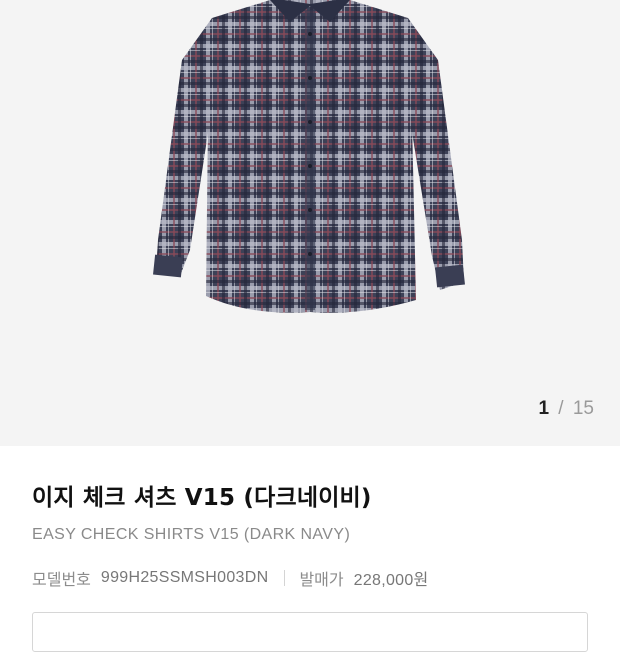 The width and height of the screenshot is (620, 652). Describe the element at coordinates (285, 578) in the screenshot. I see `meta-divider` at that location.